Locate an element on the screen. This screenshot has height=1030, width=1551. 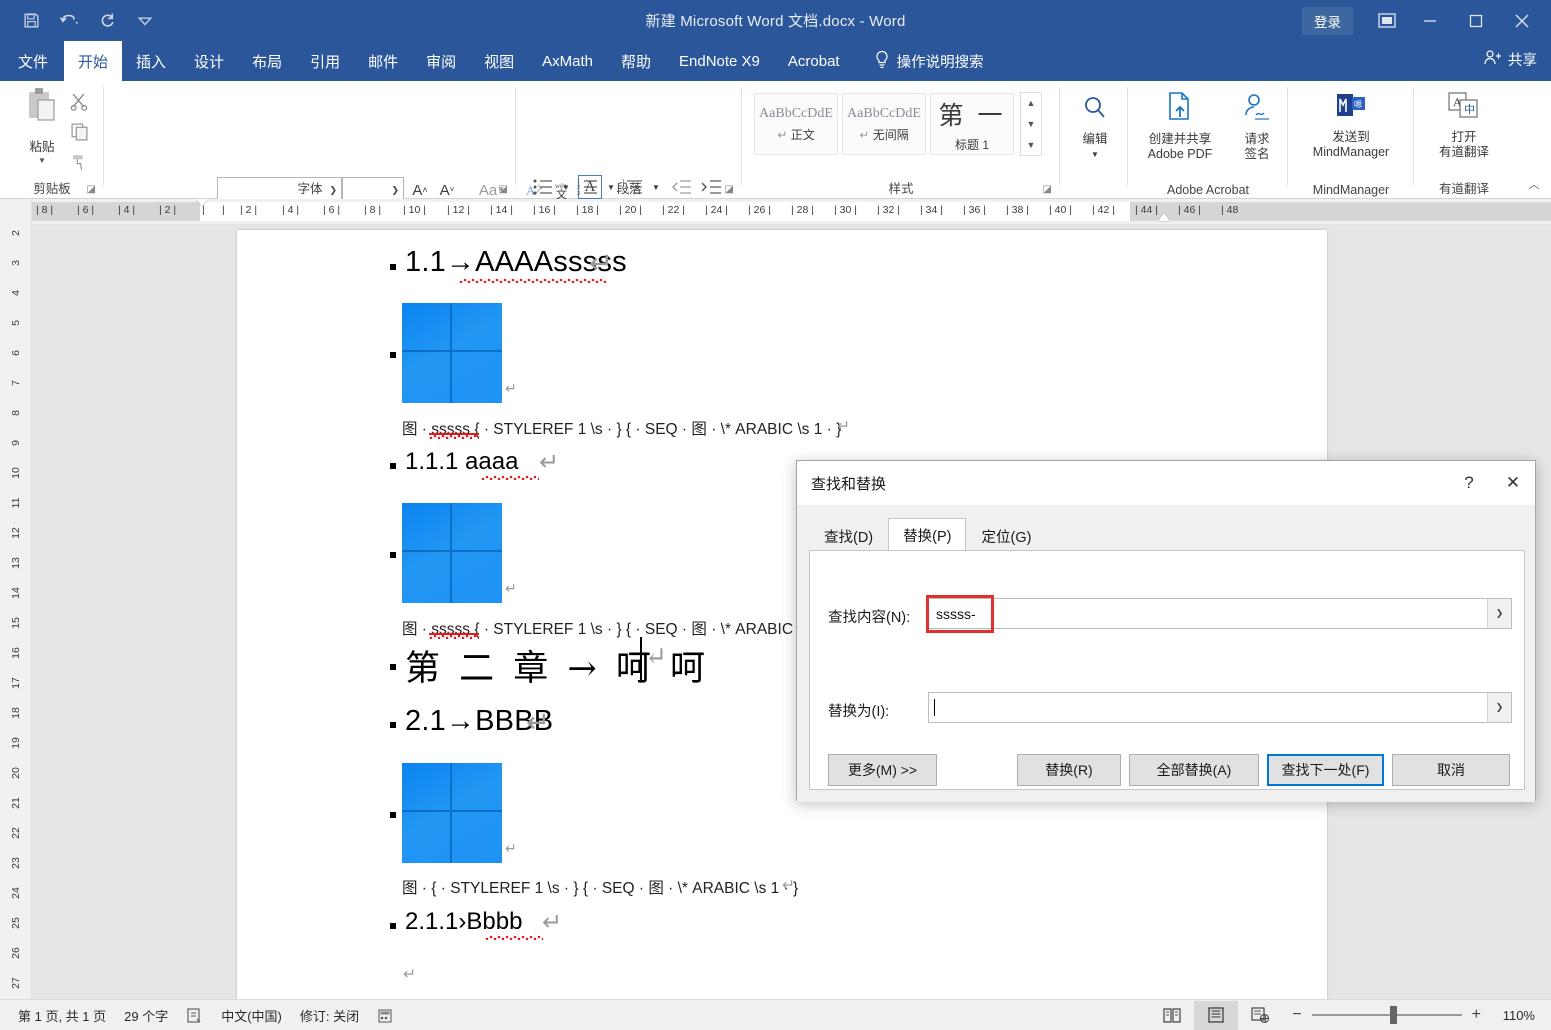
replace-button: 替换(R) is located at coordinates (1069, 770).